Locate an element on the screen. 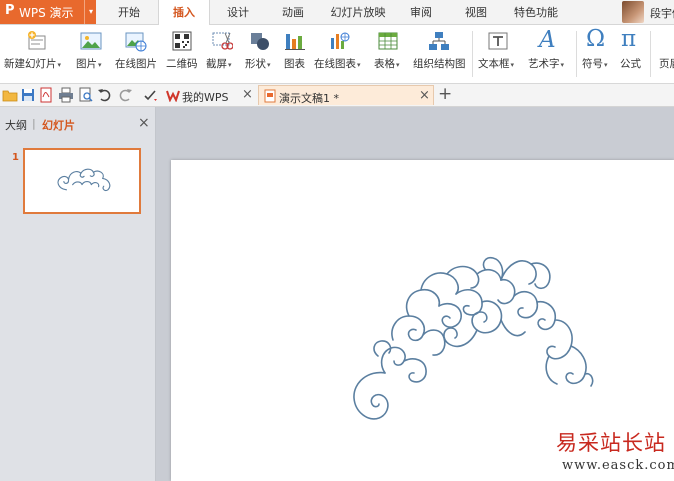 Image resolution: width=674 pixels, height=481 pixels. undo-icon is located at coordinates (105, 95).